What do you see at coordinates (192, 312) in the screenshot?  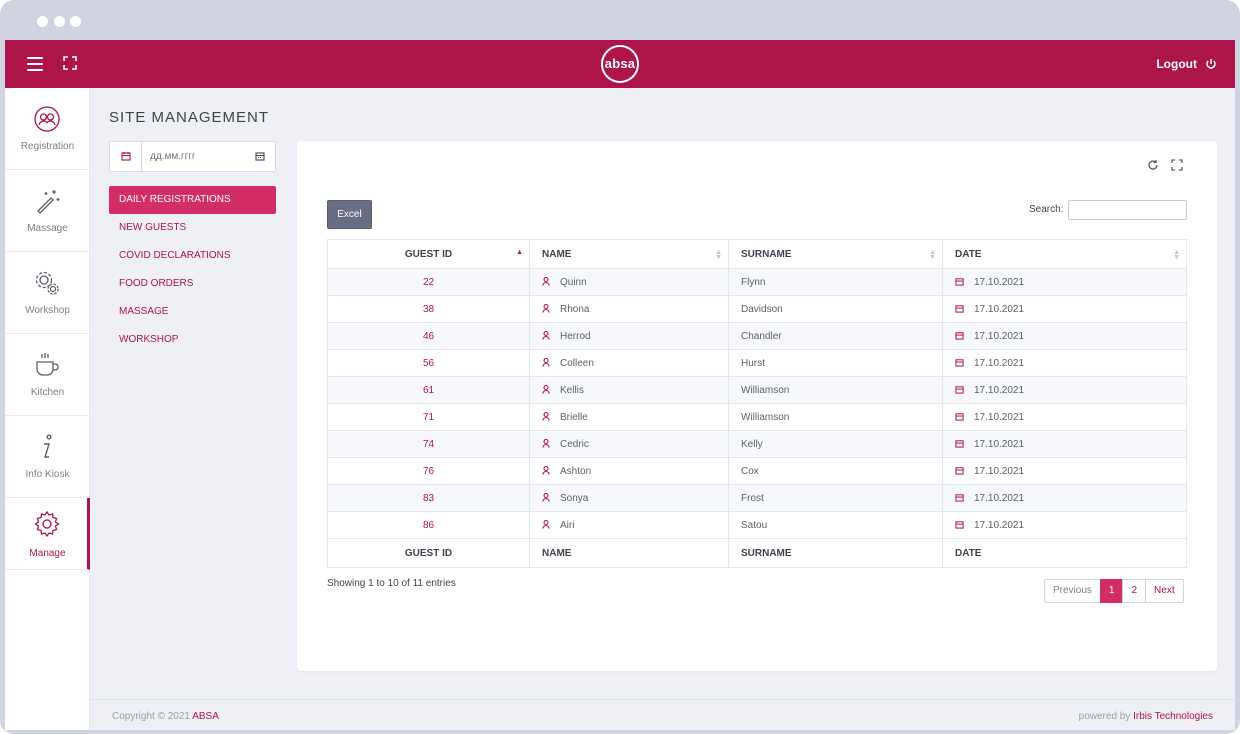 I see `menu-item-massage: MASSAGE` at bounding box center [192, 312].